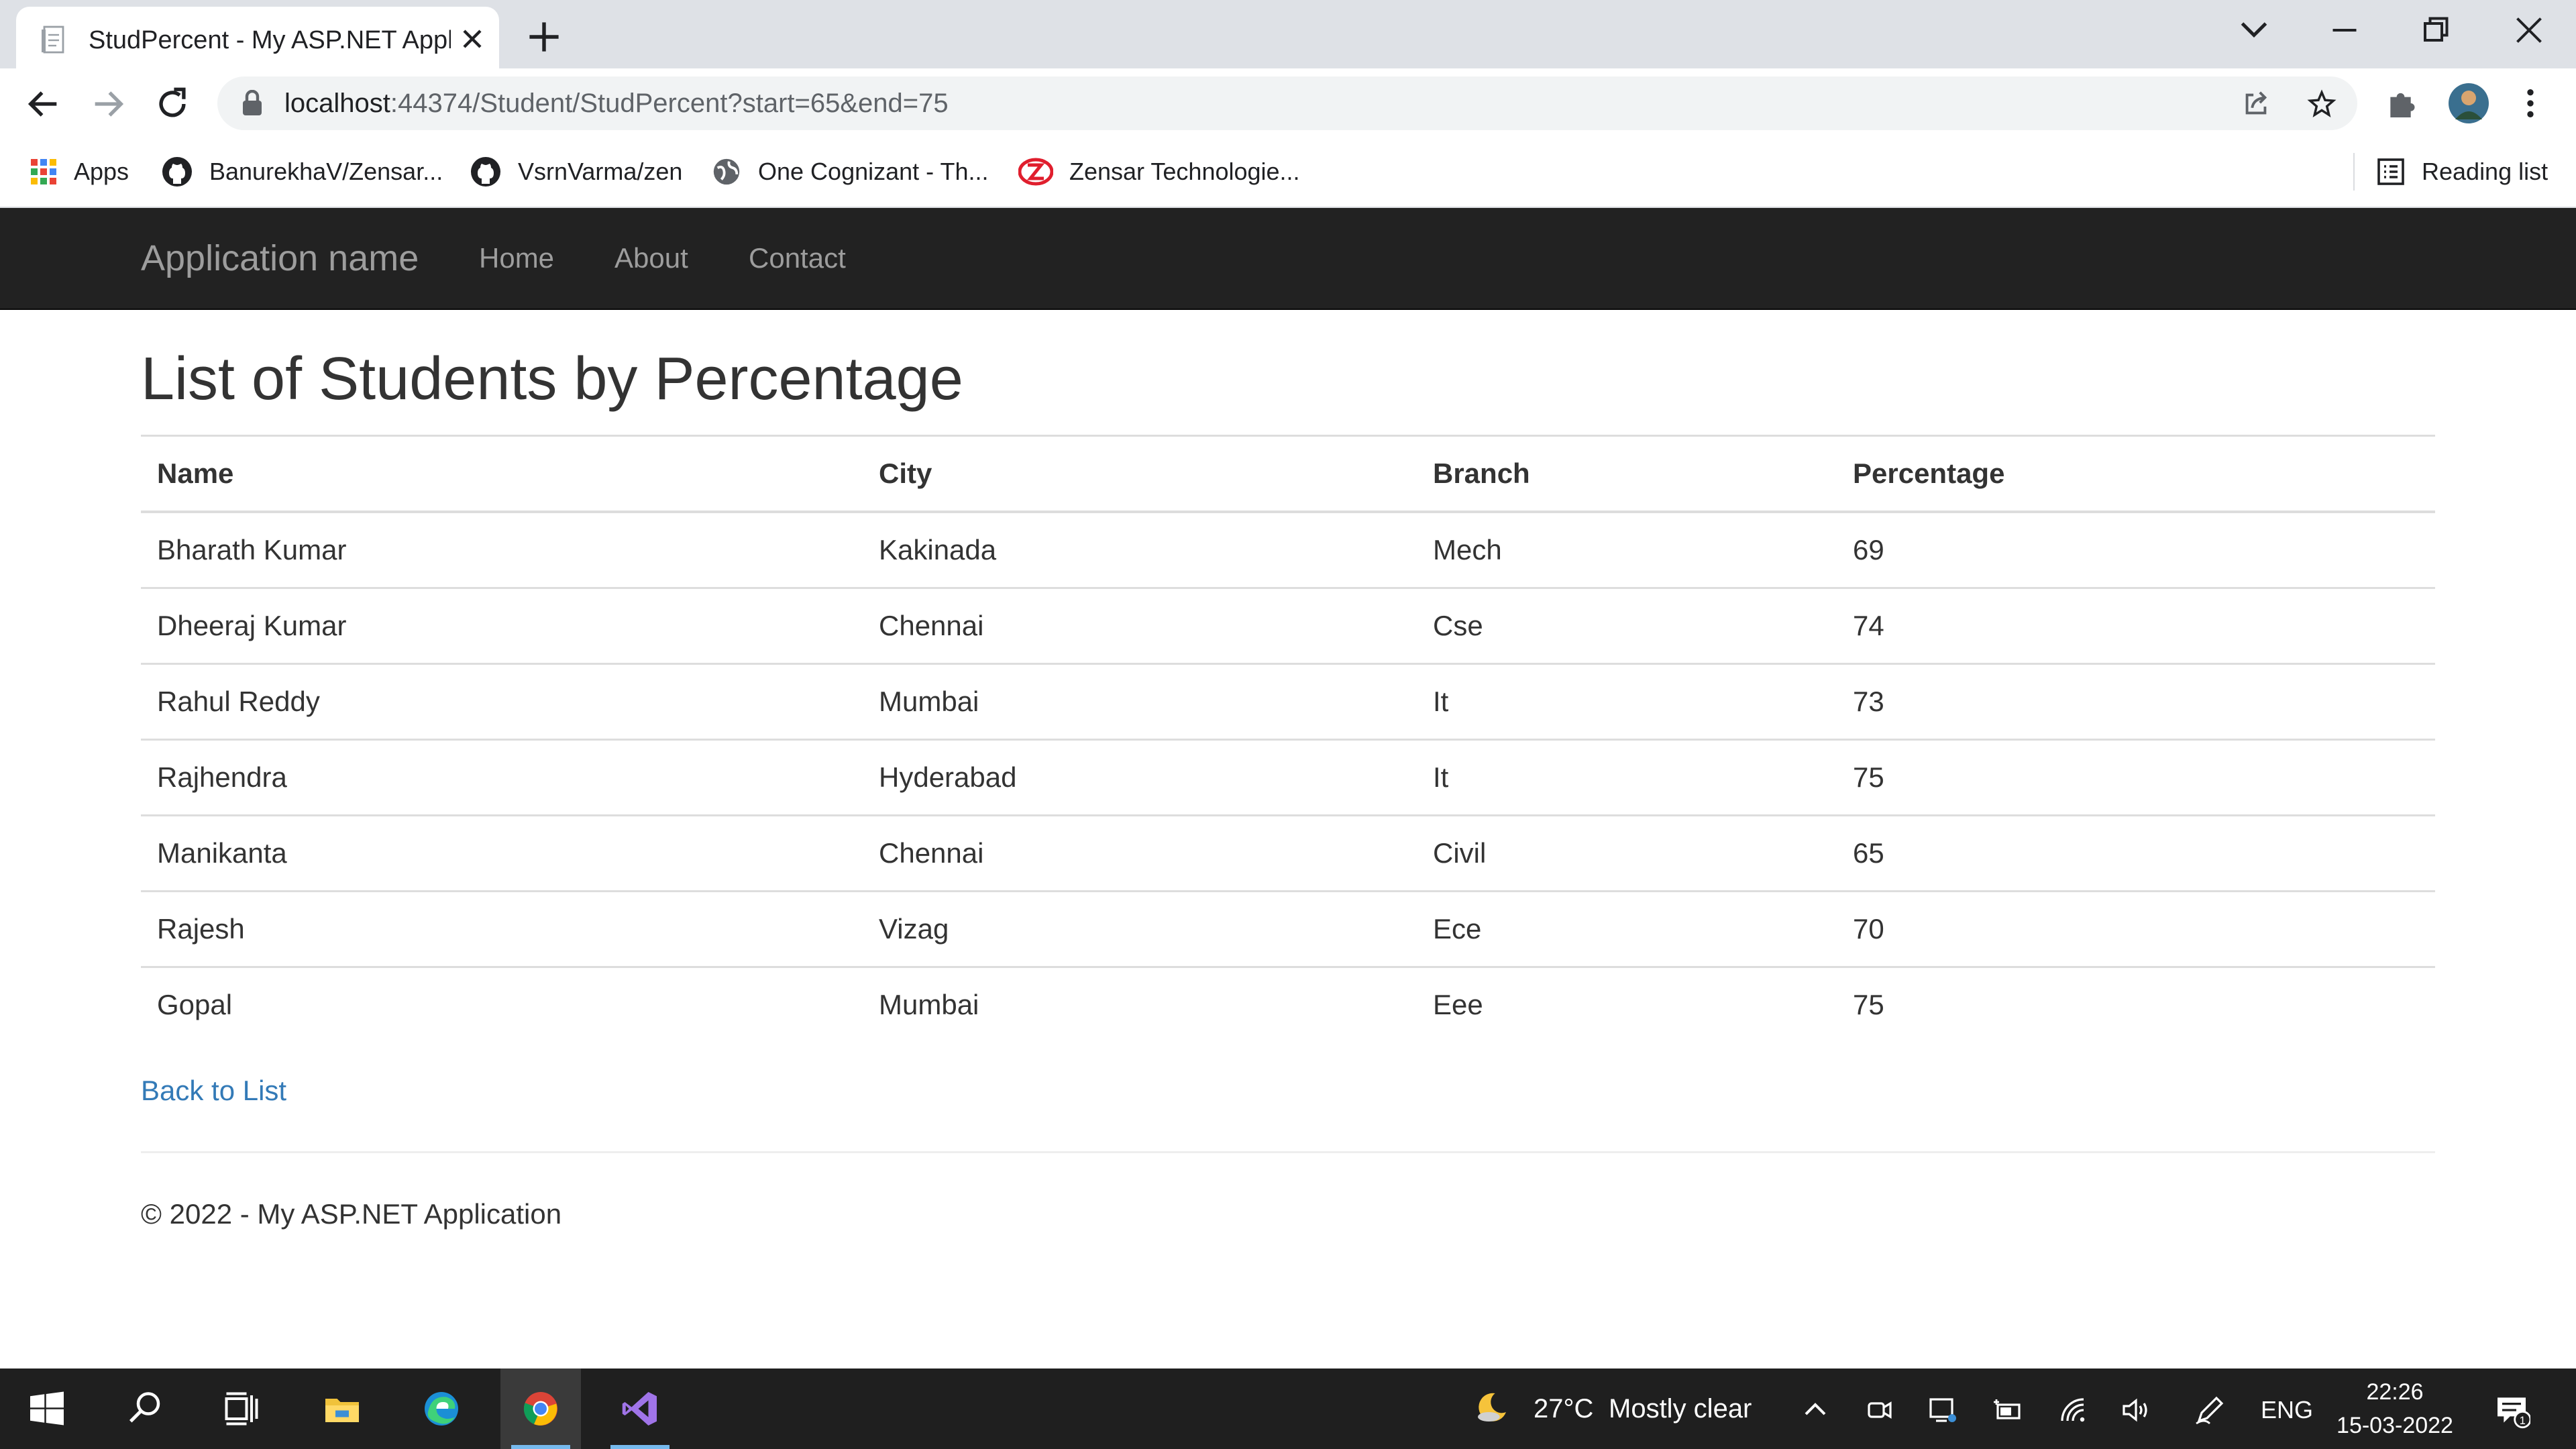 This screenshot has width=2576, height=1449. Describe the element at coordinates (1140, 549) in the screenshot. I see `cell-city: Kakinada` at that location.